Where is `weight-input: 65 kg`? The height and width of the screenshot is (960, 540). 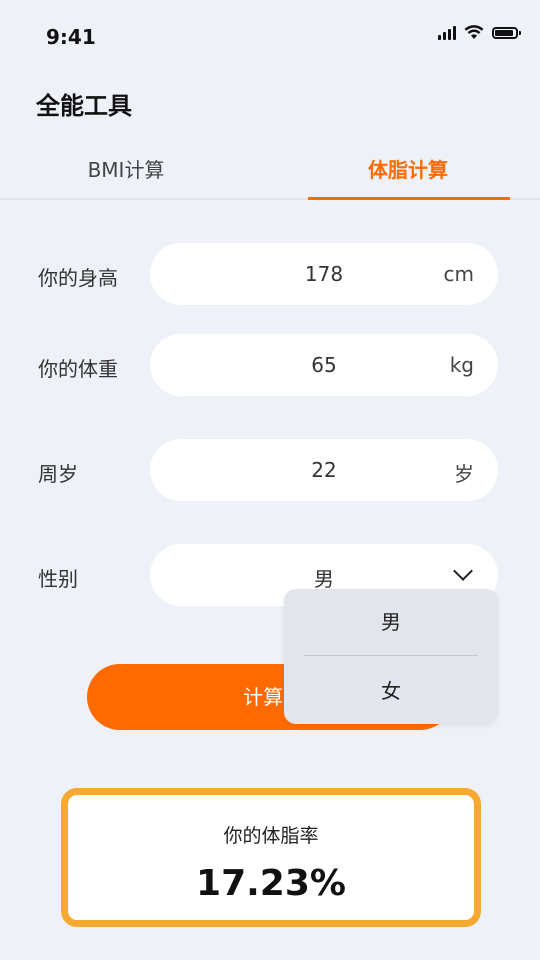
weight-input: 65 kg is located at coordinates (324, 365).